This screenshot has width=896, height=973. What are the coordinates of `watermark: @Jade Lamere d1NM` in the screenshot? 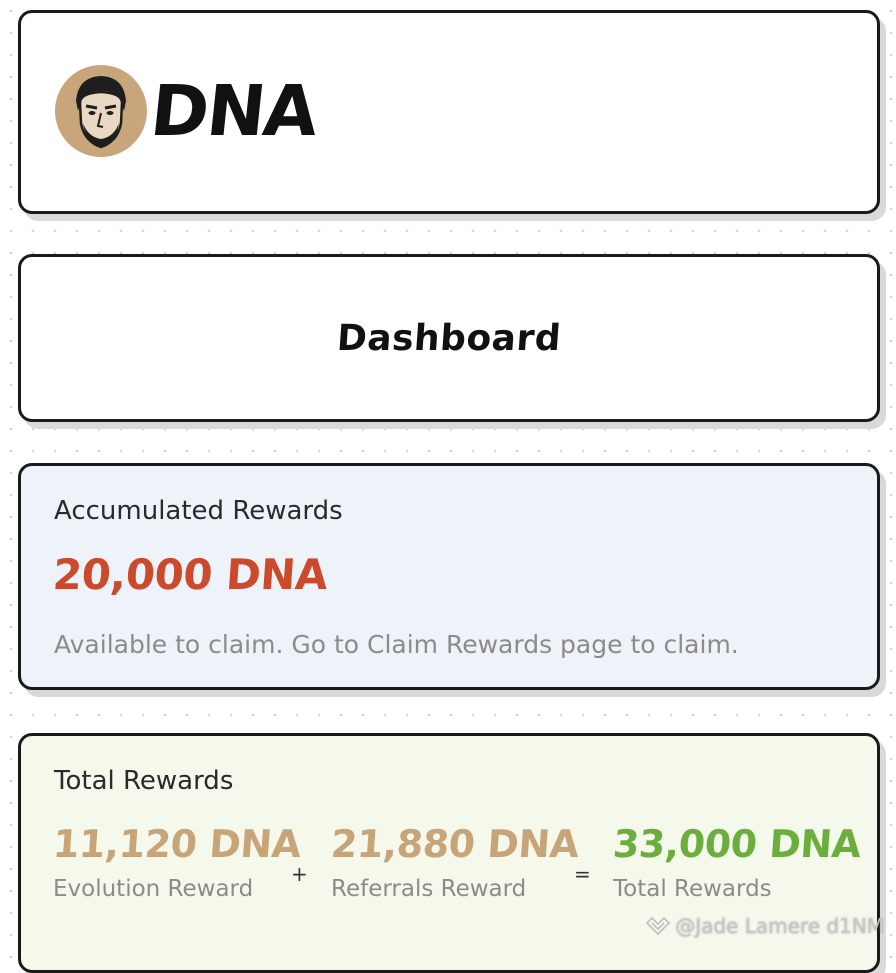 It's located at (764, 926).